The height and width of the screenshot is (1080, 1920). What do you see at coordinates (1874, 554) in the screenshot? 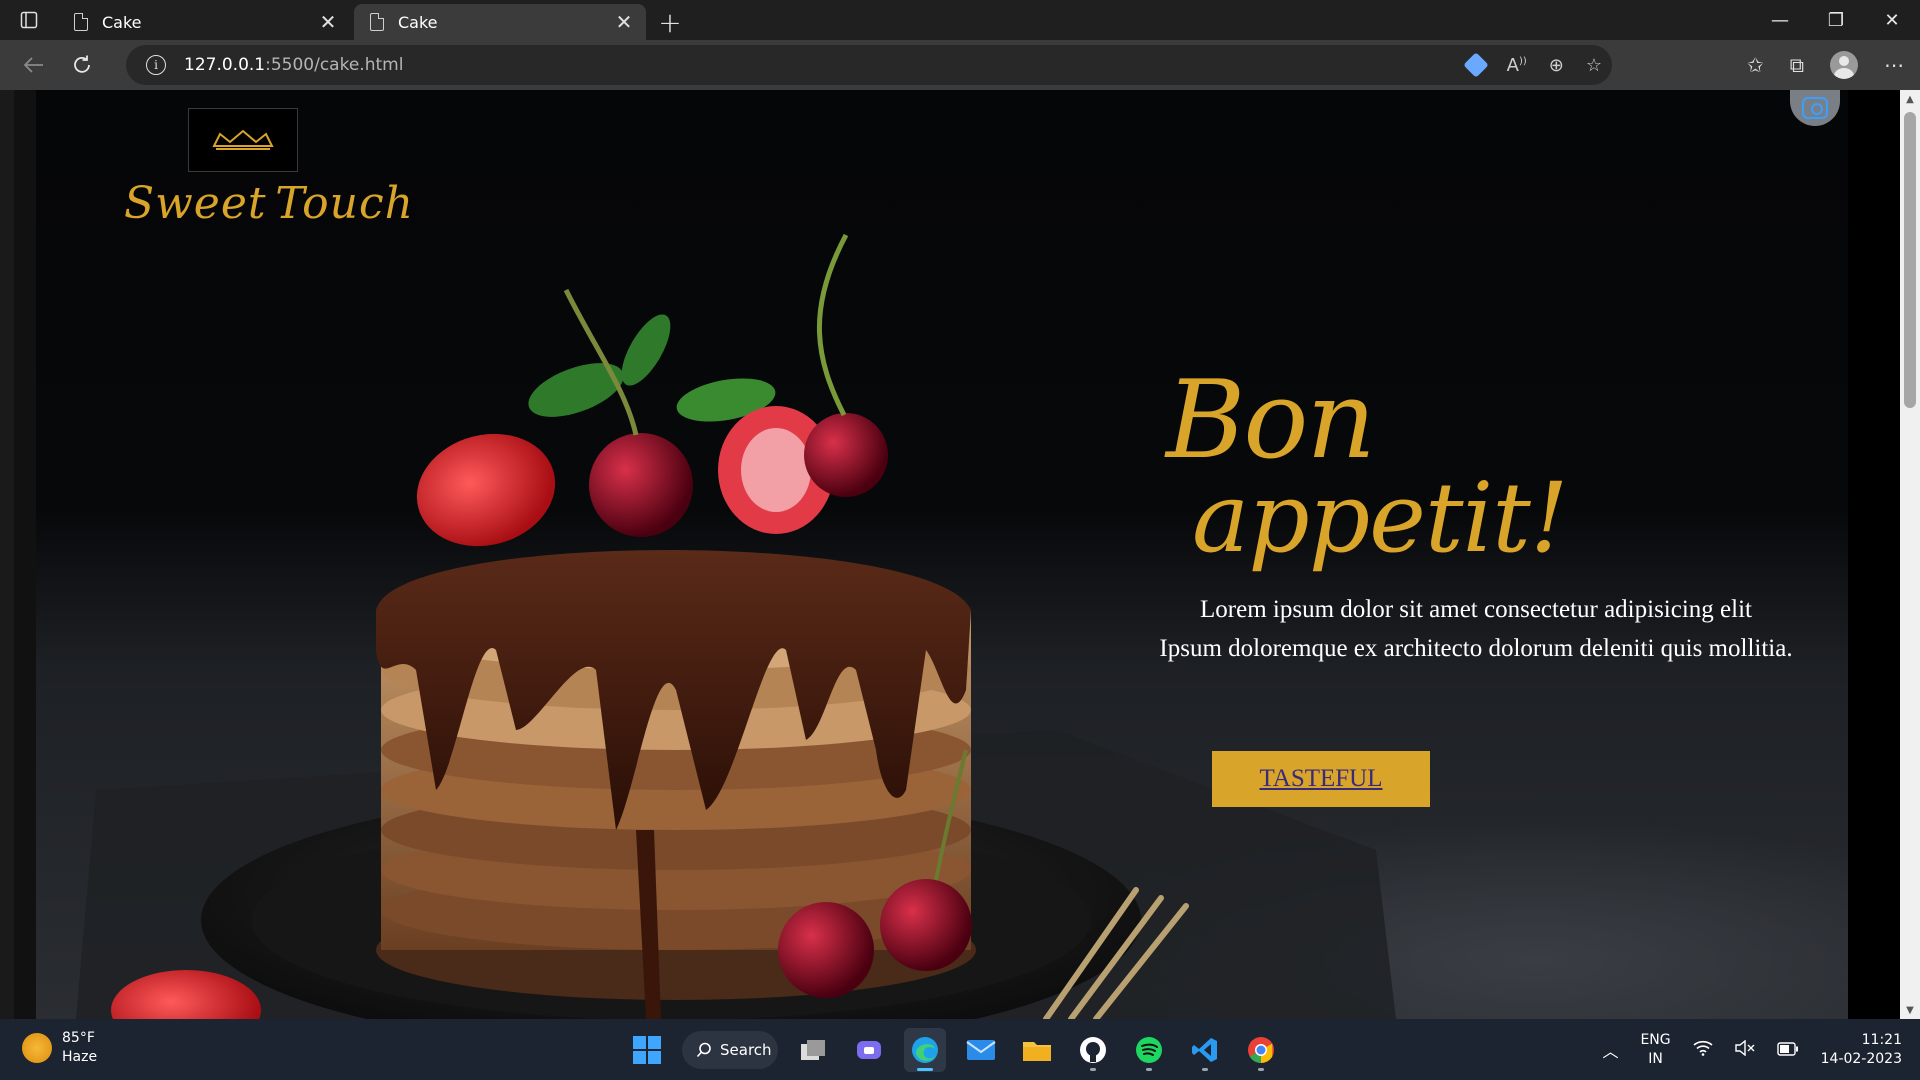
I see `page-right-gutter` at bounding box center [1874, 554].